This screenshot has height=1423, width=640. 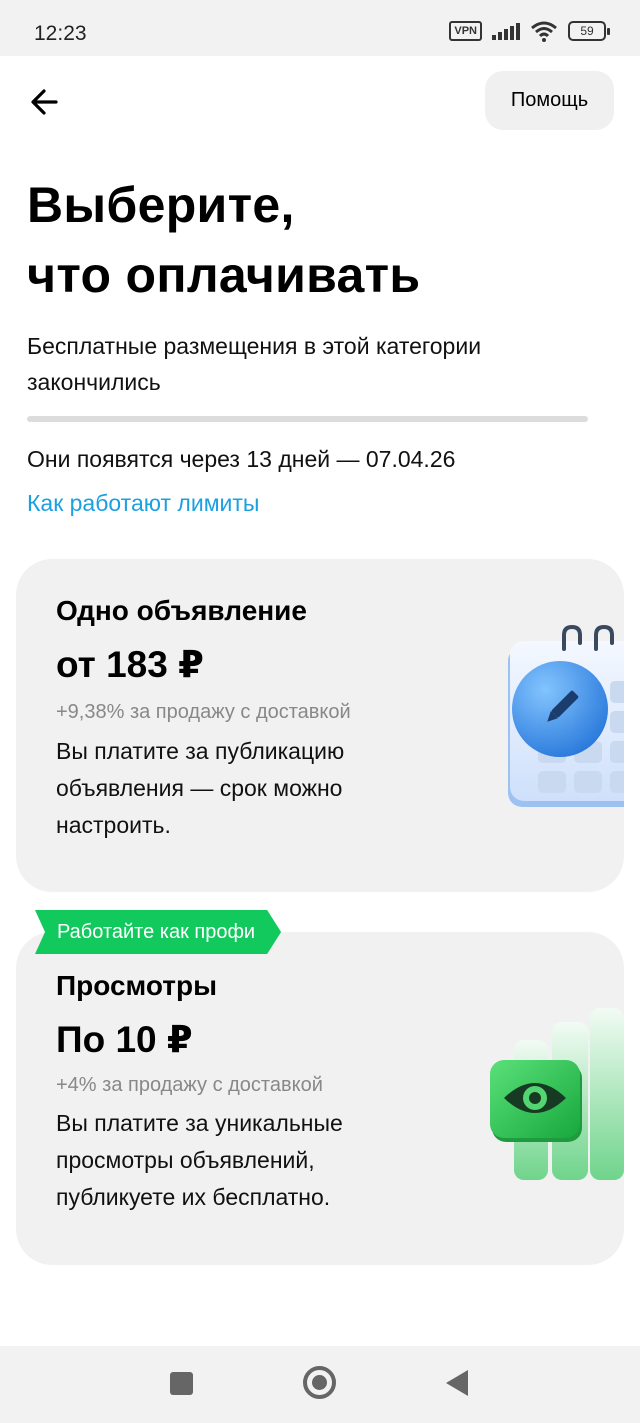 What do you see at coordinates (143, 503) in the screenshot?
I see `how-limits-work-link: Как работают лимиты` at bounding box center [143, 503].